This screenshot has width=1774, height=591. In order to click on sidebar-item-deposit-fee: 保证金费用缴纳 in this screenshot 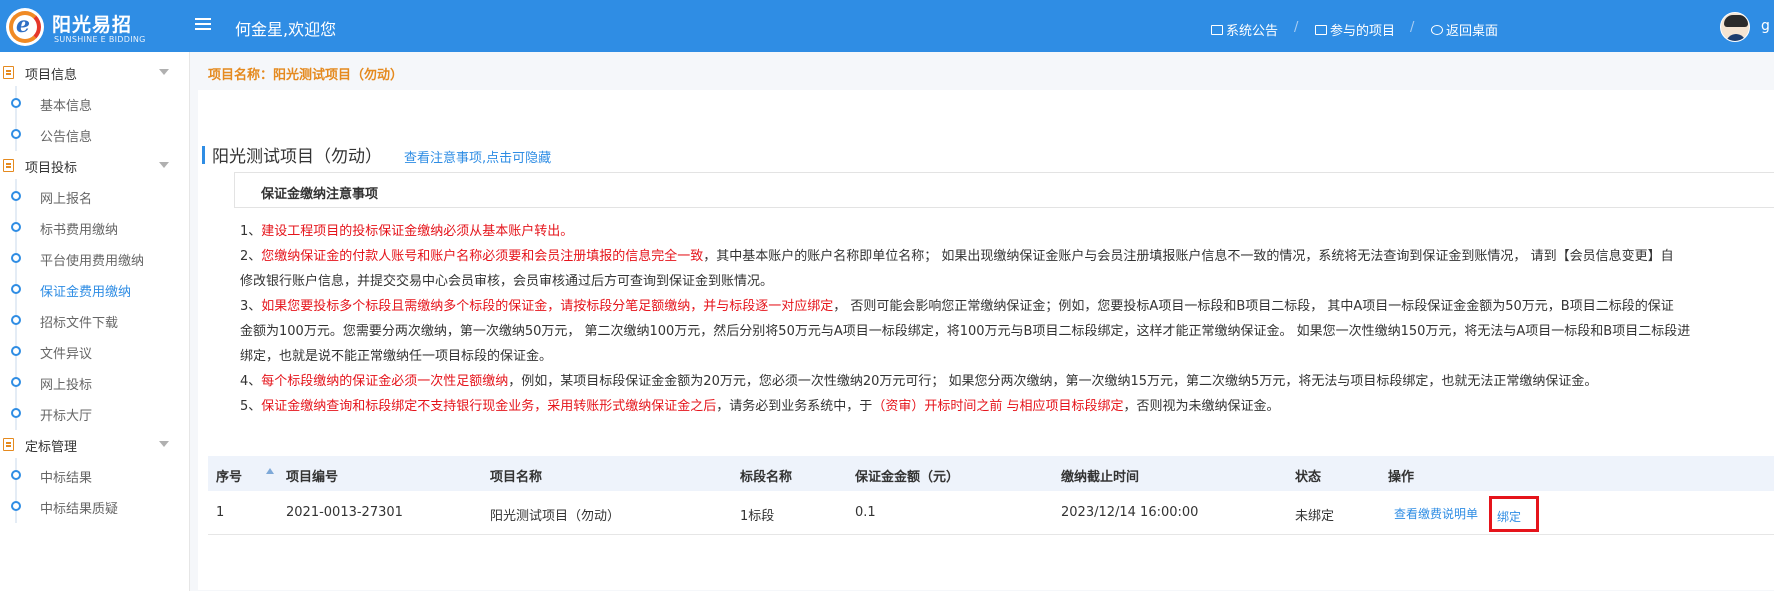, I will do `click(95, 289)`.